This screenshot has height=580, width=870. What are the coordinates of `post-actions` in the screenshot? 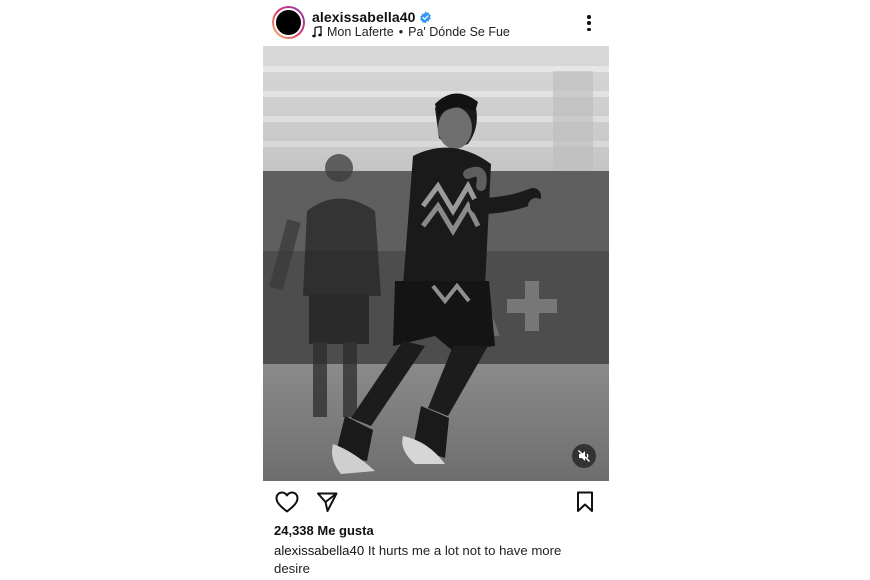 It's located at (435, 502).